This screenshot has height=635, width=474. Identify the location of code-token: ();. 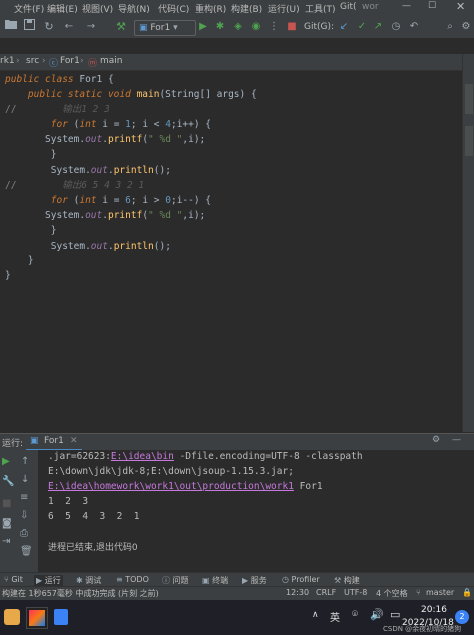
(162, 170).